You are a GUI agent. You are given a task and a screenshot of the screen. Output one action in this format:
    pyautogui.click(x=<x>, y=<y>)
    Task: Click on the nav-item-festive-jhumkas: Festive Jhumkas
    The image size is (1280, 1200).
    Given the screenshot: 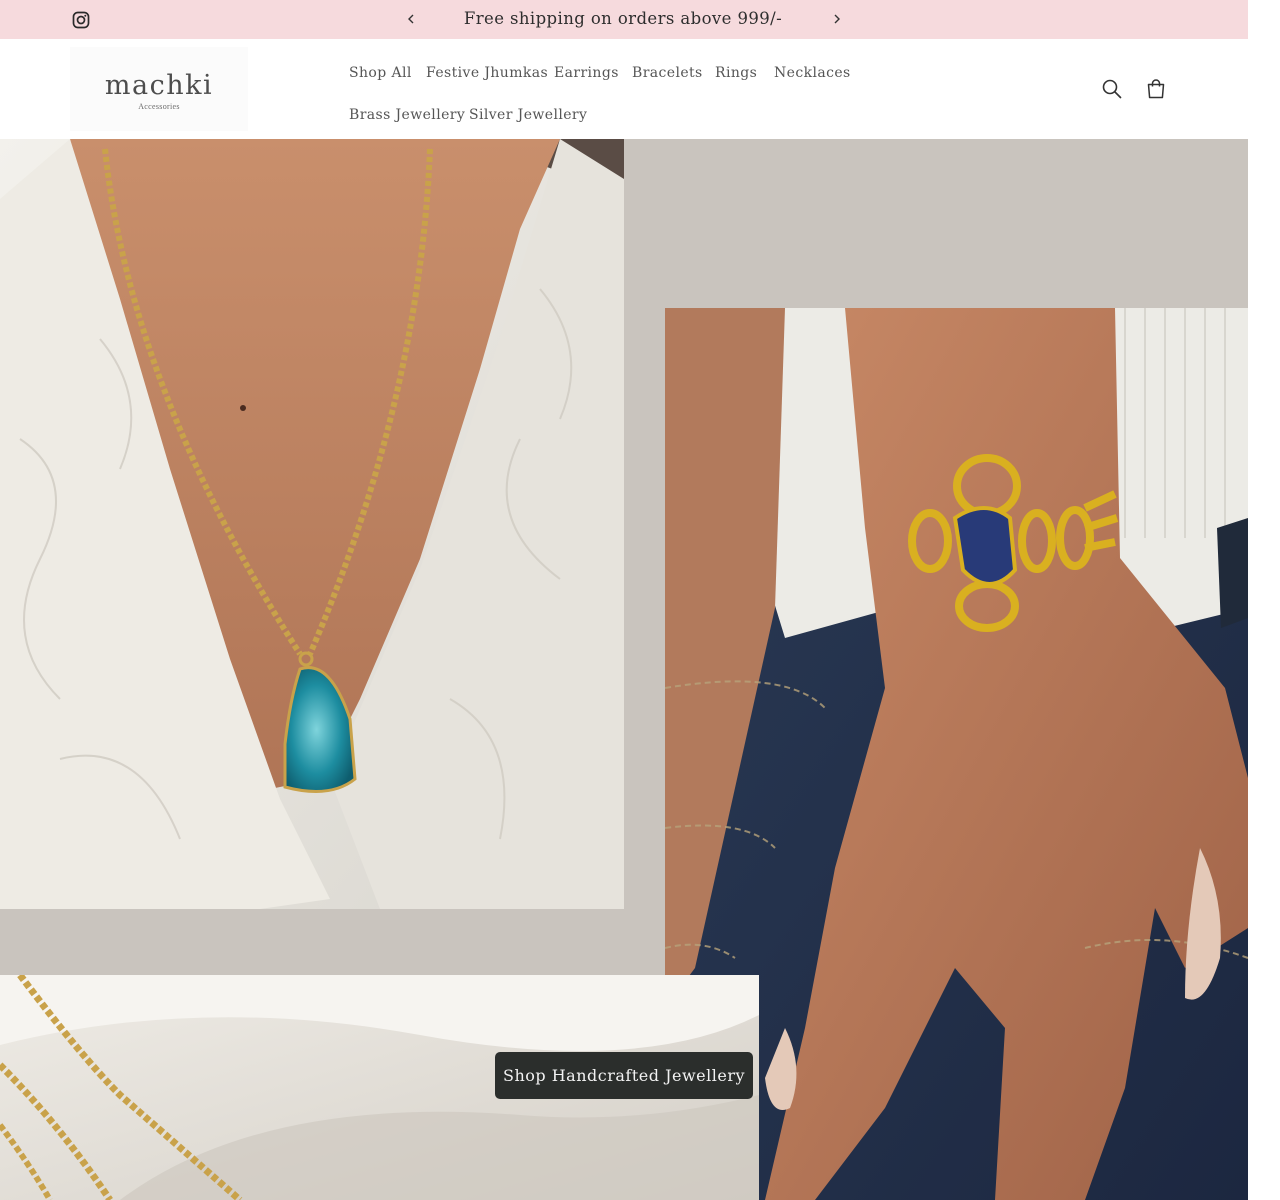 What is the action you would take?
    pyautogui.click(x=487, y=73)
    